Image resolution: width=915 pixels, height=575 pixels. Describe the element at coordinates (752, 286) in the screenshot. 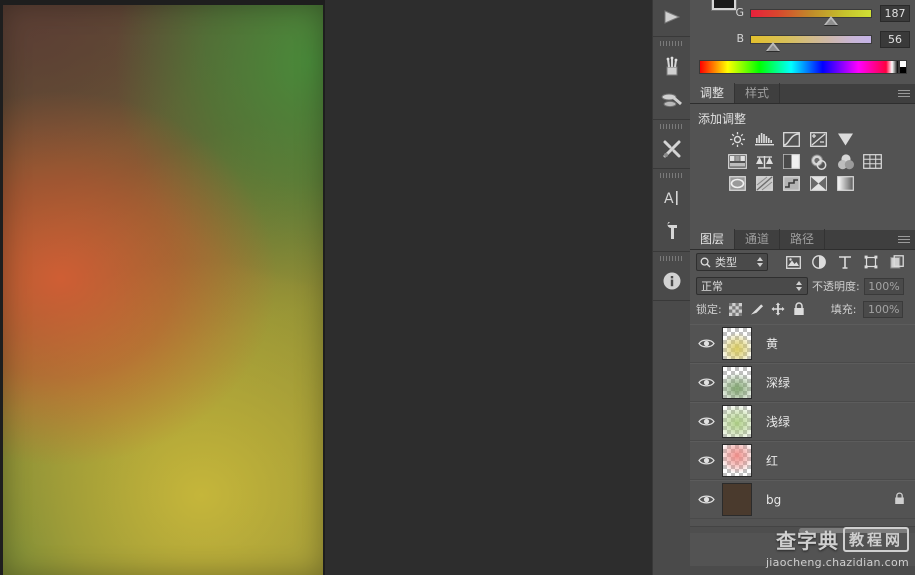

I see `blend-mode-select: 正常` at that location.